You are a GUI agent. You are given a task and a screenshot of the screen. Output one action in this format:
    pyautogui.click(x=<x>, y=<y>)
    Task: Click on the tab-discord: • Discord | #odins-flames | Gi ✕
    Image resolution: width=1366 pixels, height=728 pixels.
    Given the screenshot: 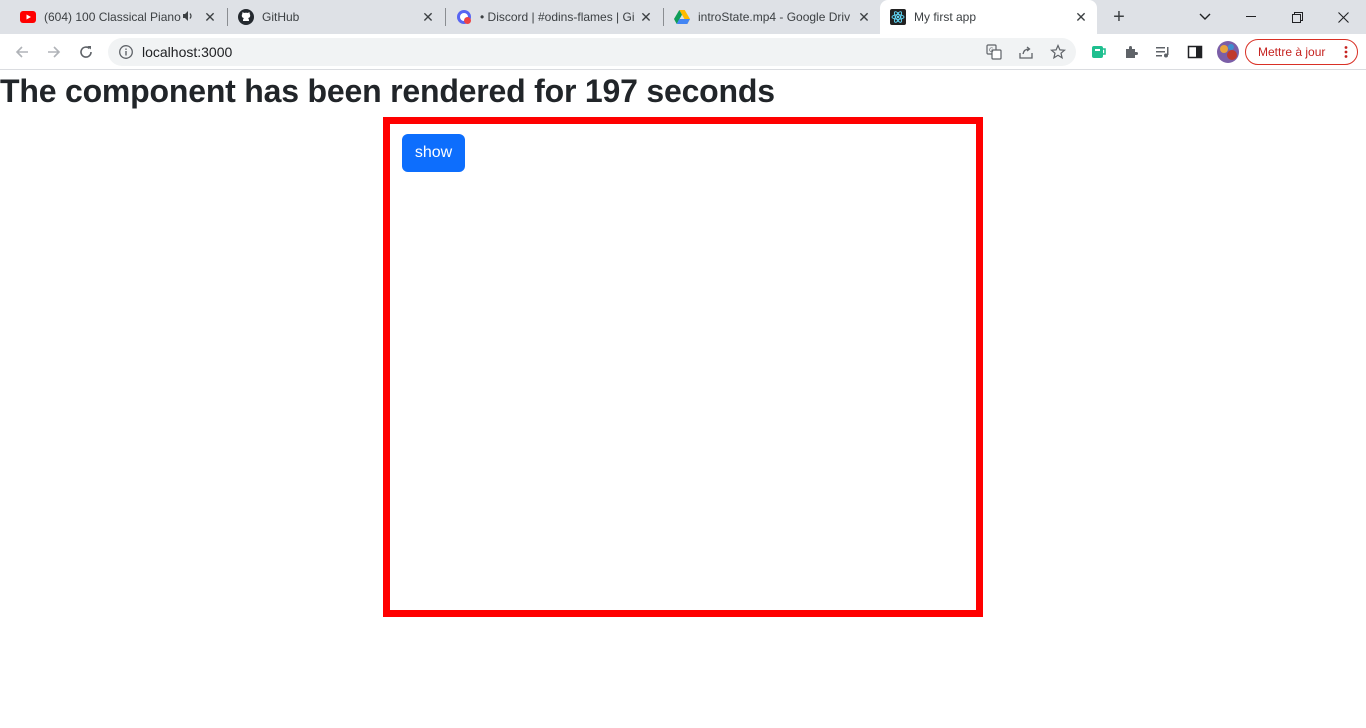 What is the action you would take?
    pyautogui.click(x=554, y=17)
    